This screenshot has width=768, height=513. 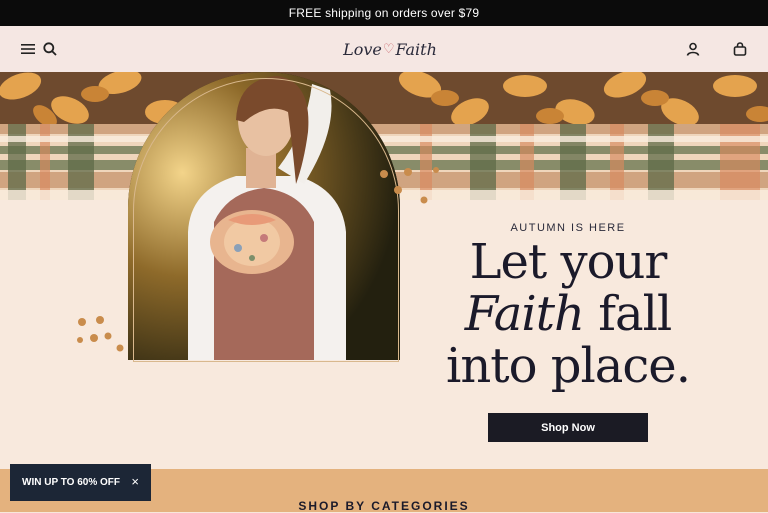 I want to click on search-icon, so click(x=50, y=49).